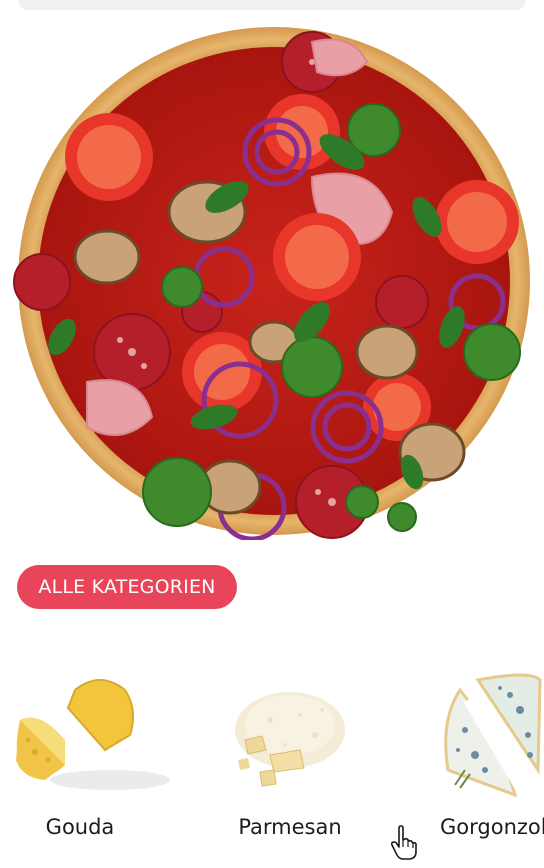 Image resolution: width=544 pixels, height=868 pixels. I want to click on top-card-edge, so click(272, 5).